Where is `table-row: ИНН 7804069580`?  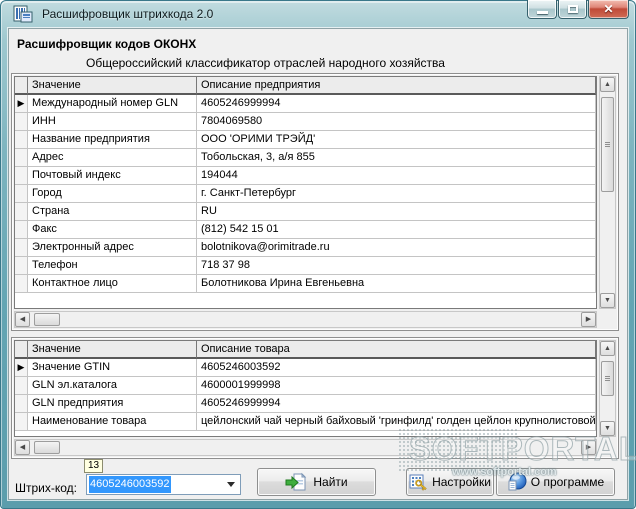 table-row: ИНН 7804069580 is located at coordinates (305, 122).